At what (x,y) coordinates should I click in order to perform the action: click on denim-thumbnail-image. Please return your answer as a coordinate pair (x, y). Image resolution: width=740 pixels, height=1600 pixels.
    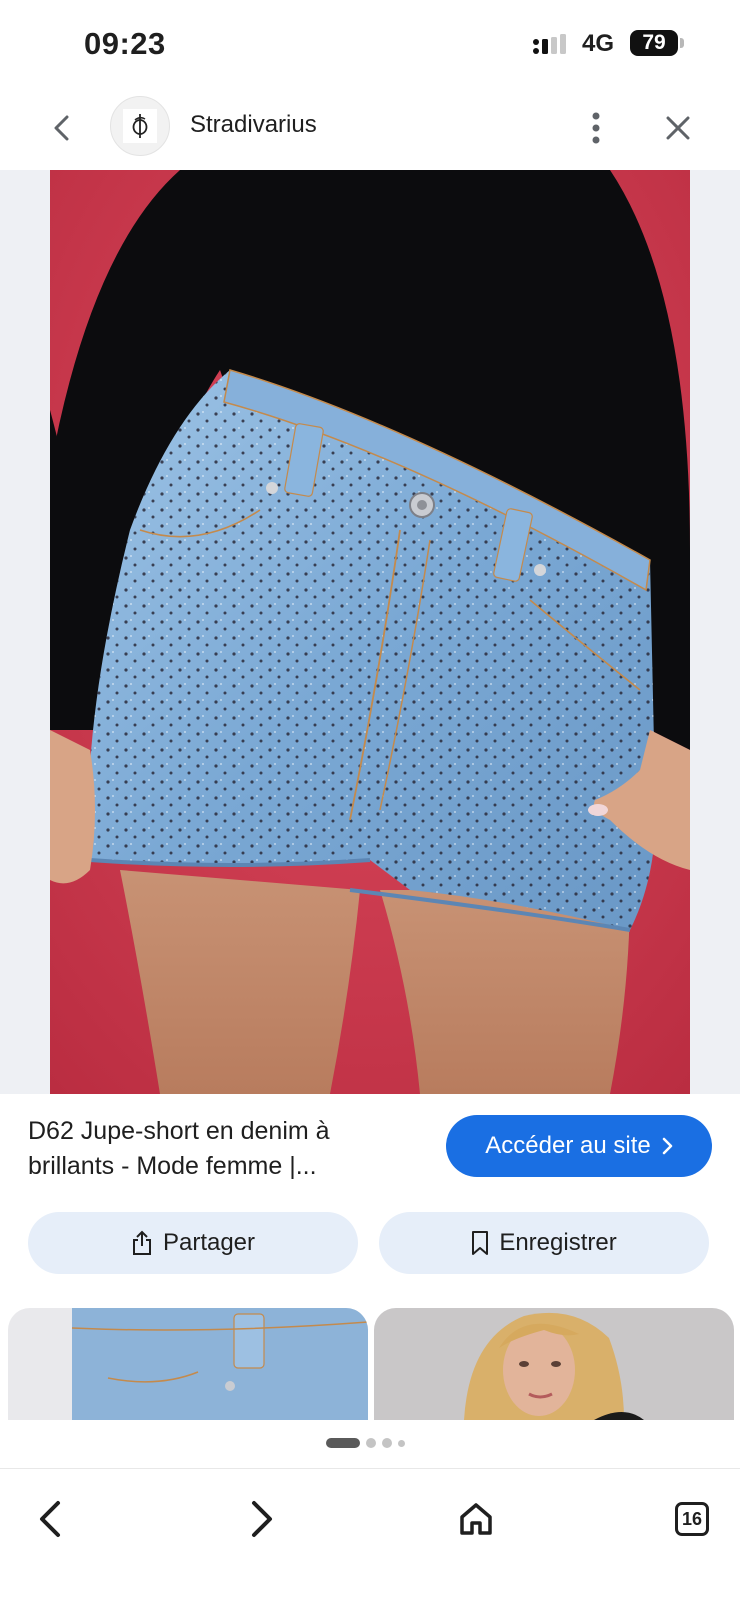
    Looking at the image, I should click on (188, 1364).